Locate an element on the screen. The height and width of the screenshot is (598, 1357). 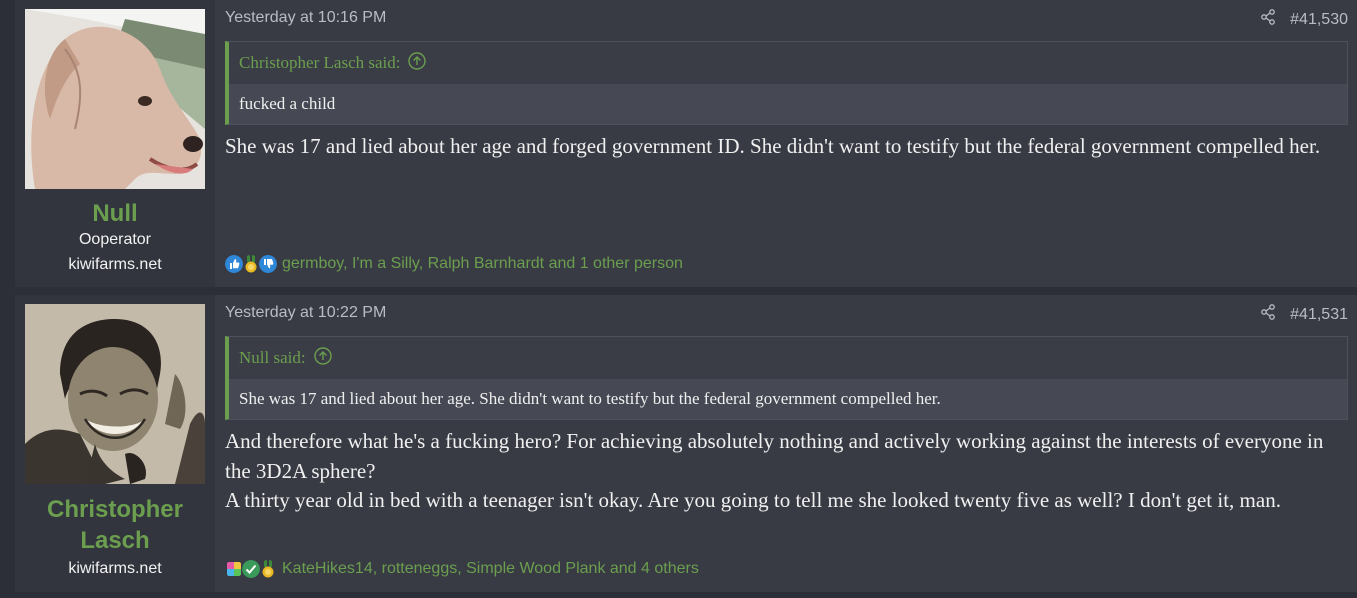
quote-author: Christopher Lasch said: is located at coordinates (319, 63).